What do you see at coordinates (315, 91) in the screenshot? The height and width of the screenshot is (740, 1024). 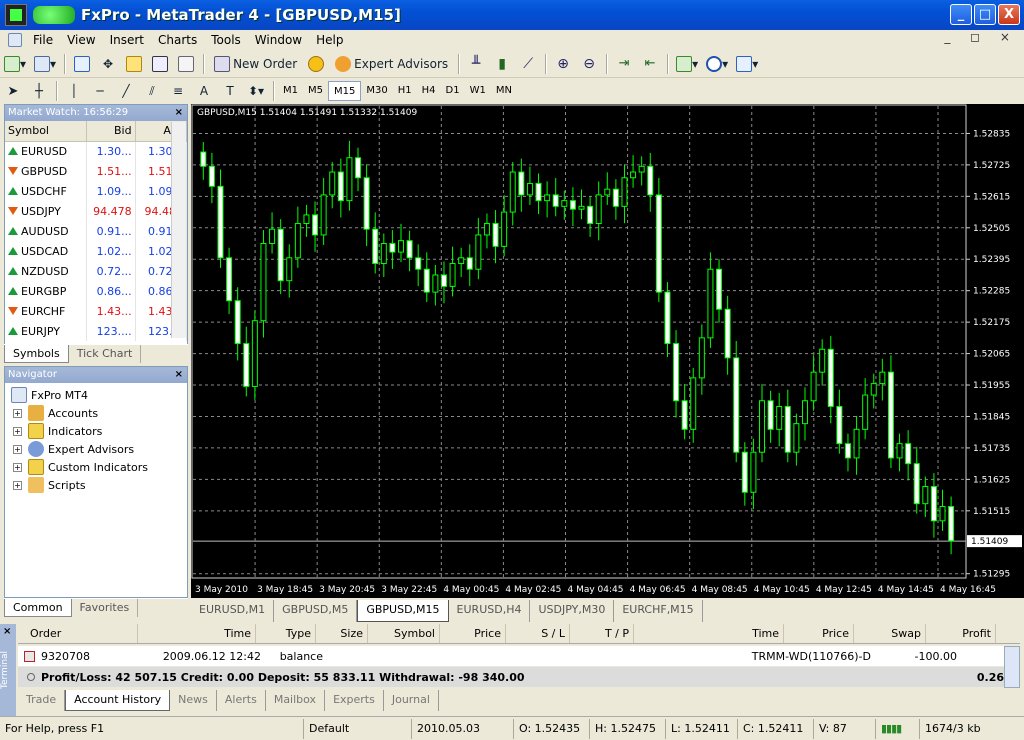 I see `timeframe-m5: M5` at bounding box center [315, 91].